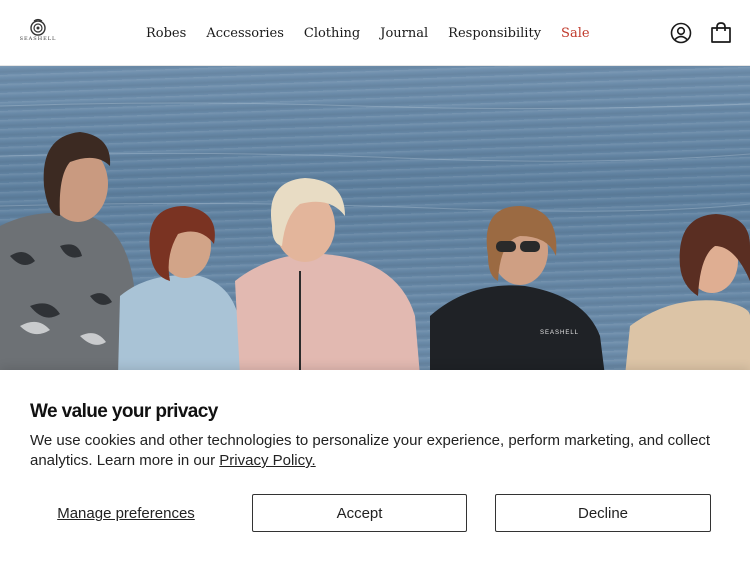 This screenshot has height=563, width=750. What do you see at coordinates (517, 291) in the screenshot?
I see `person-black-robe: SEASHELL` at bounding box center [517, 291].